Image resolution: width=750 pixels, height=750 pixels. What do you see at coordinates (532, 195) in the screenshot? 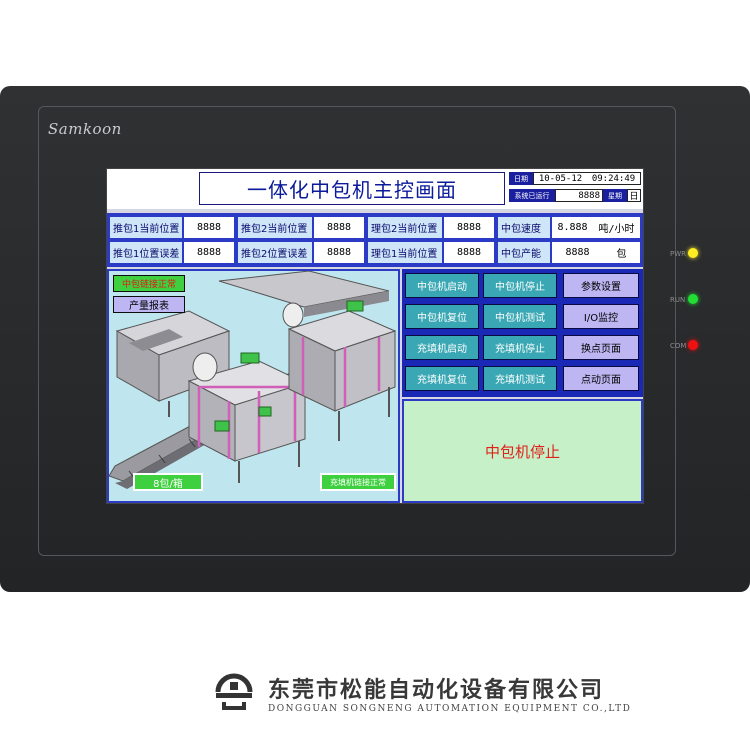
I see `runtime-label: 系统已运行` at bounding box center [532, 195].